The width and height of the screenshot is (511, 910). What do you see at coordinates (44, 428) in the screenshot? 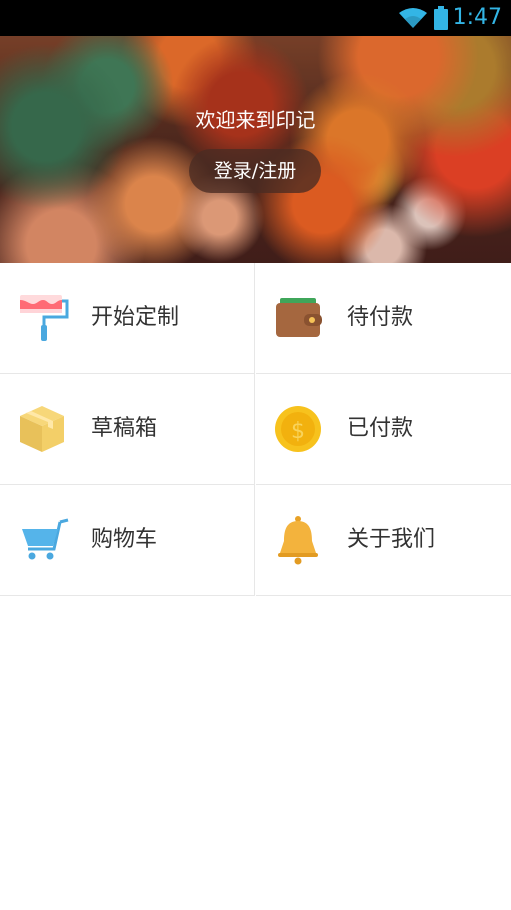
I see `box-icon` at bounding box center [44, 428].